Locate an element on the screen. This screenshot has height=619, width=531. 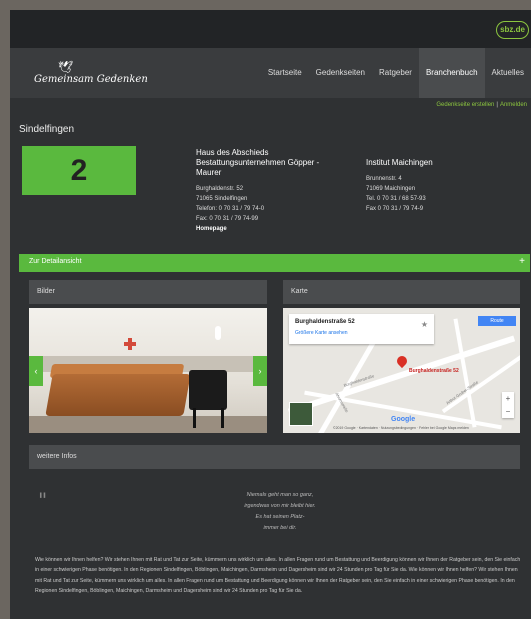
nav-startseite: Startseite is located at coordinates (285, 73).